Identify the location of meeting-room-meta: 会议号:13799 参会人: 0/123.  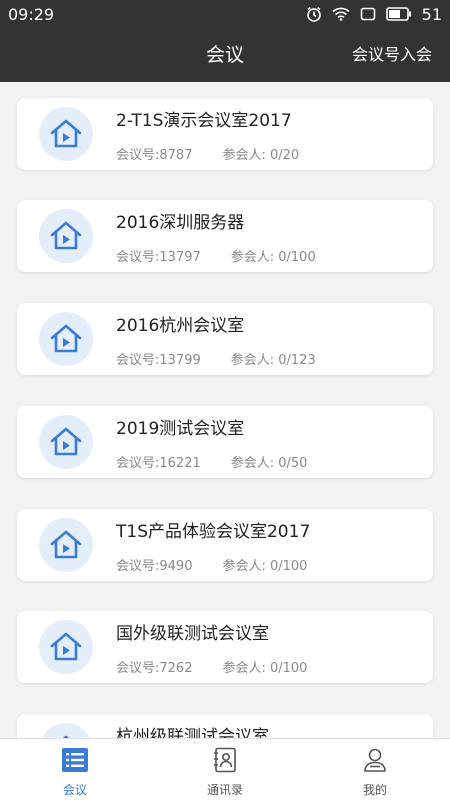
(216, 358).